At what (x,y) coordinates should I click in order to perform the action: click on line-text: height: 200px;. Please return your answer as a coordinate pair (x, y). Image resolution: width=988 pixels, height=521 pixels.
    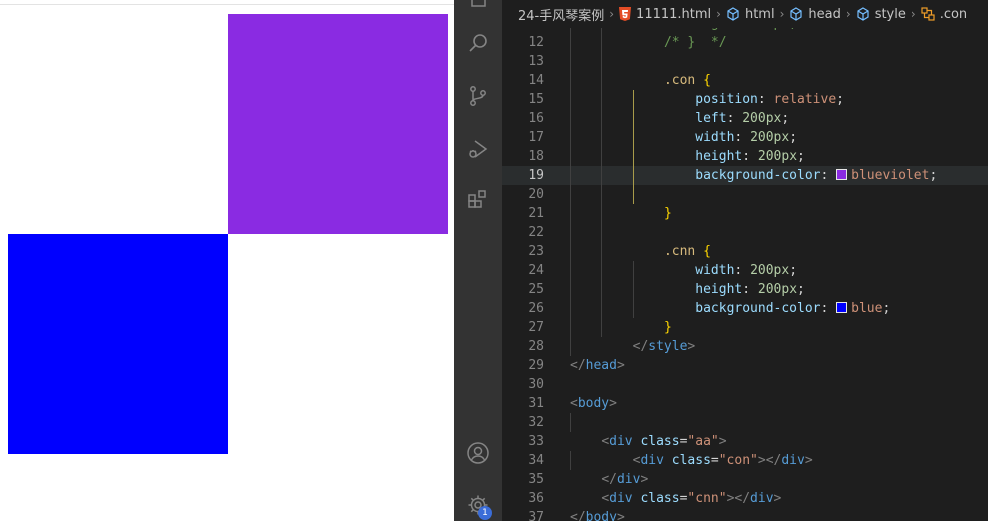
    Looking at the image, I should click on (750, 289).